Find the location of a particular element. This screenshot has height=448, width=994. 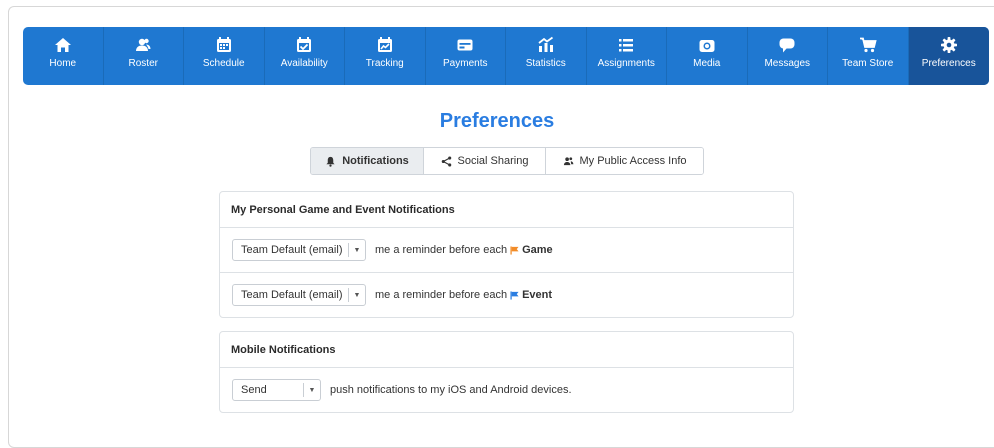

event-reminder-select: Team Default (email) ▼ is located at coordinates (299, 295).